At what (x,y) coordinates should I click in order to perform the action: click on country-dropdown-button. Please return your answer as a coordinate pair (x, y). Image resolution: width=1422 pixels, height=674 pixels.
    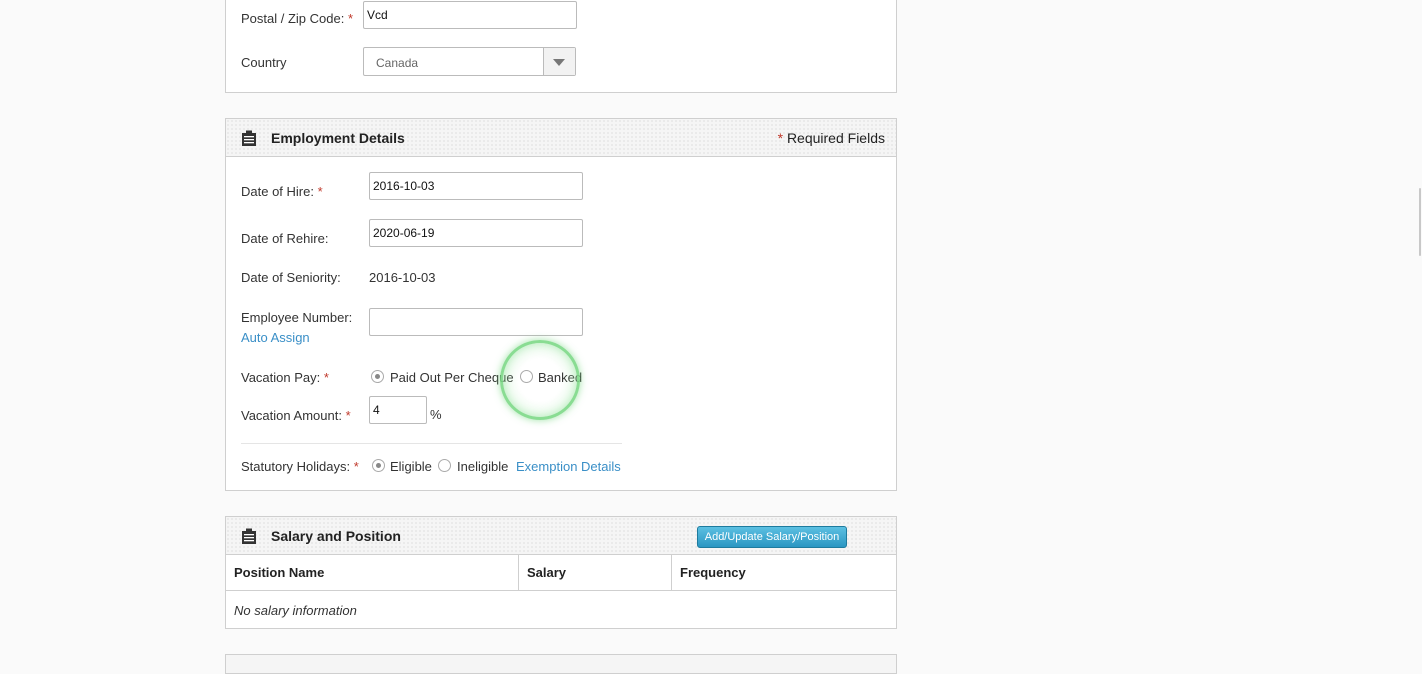
    Looking at the image, I should click on (559, 61).